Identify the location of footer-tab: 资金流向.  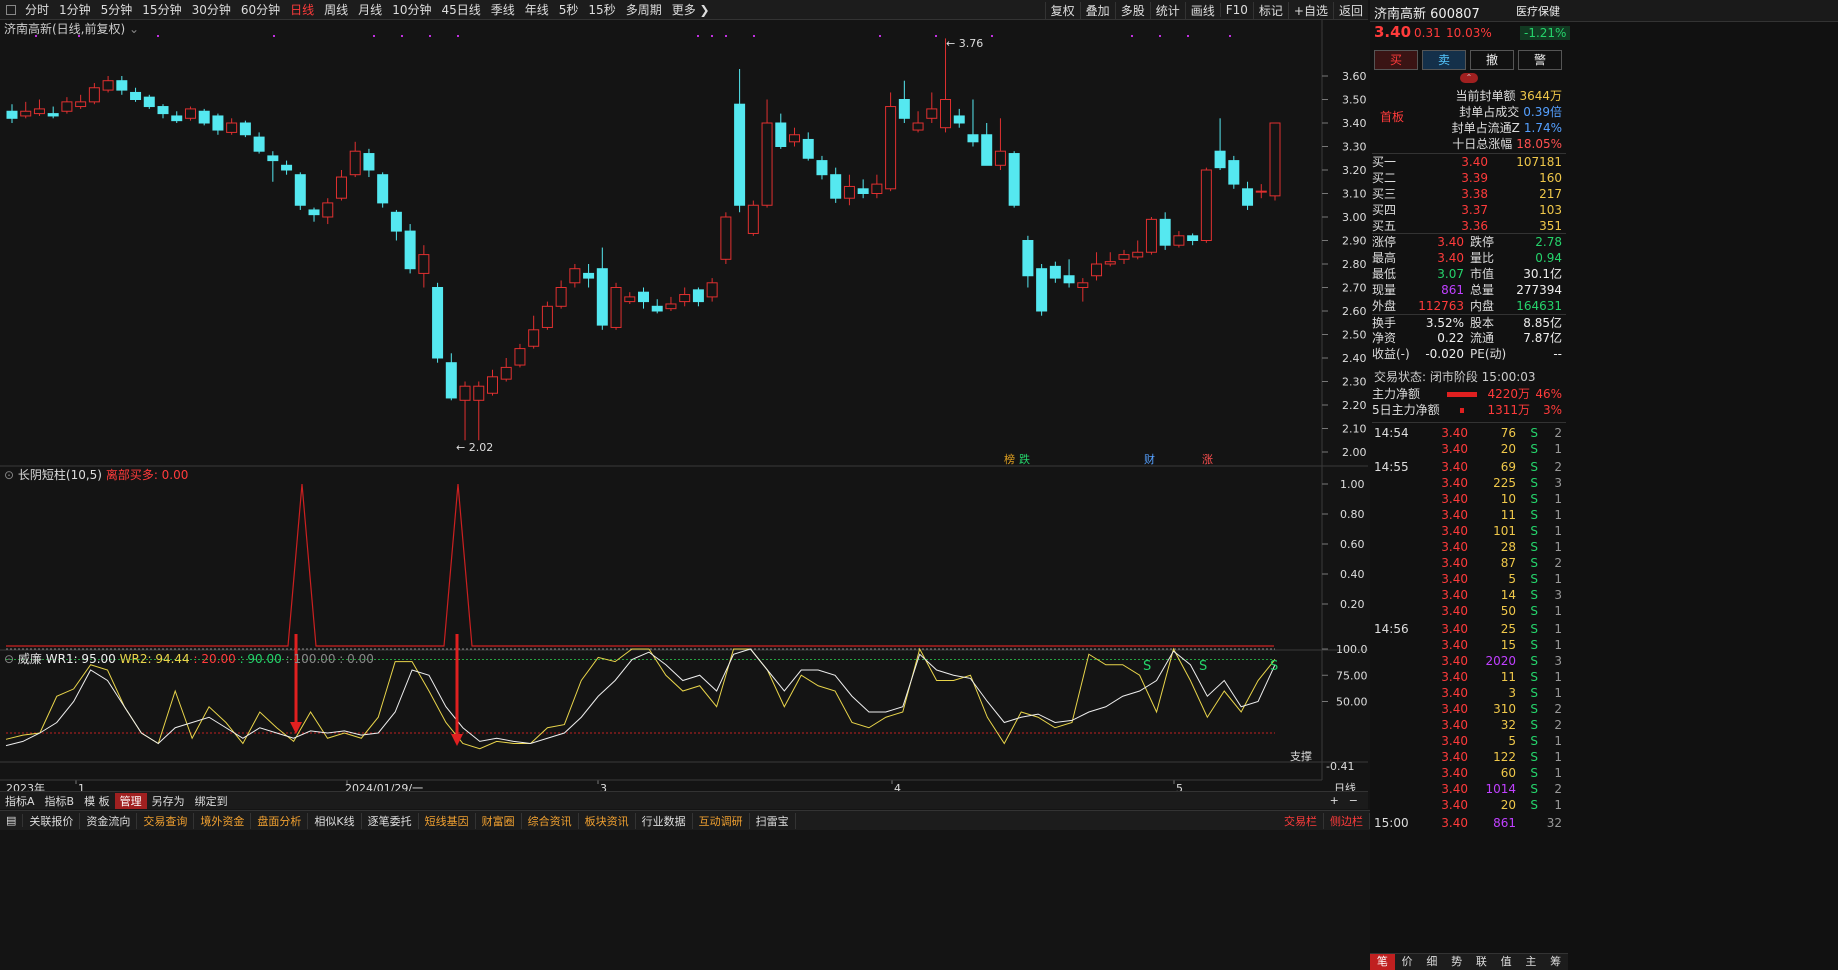
(109, 820).